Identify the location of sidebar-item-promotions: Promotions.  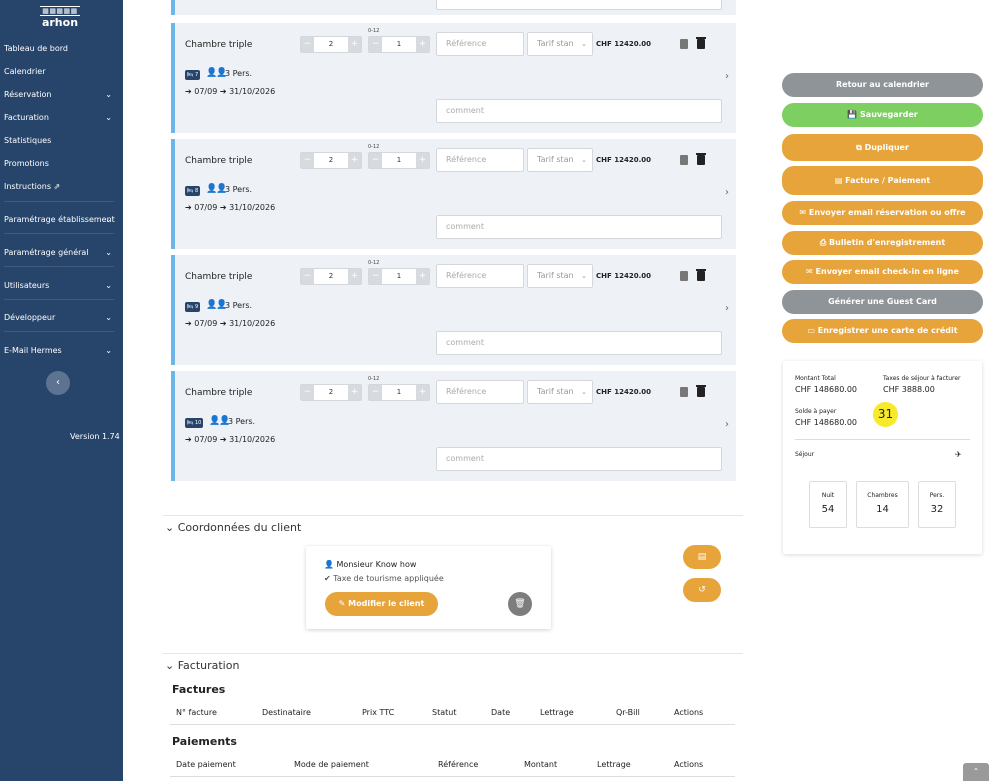
(61, 164).